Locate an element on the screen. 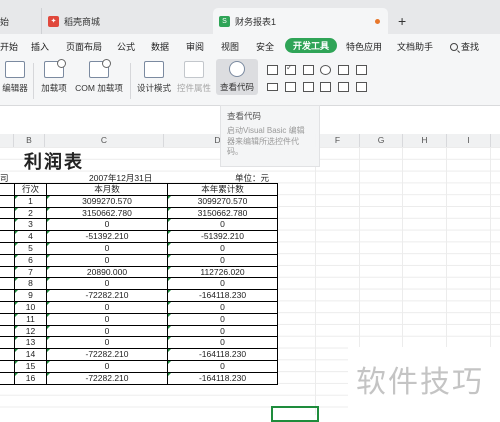 Image resolution: width=500 pixels, height=422 pixels. menu-view: 视图 is located at coordinates (230, 46).